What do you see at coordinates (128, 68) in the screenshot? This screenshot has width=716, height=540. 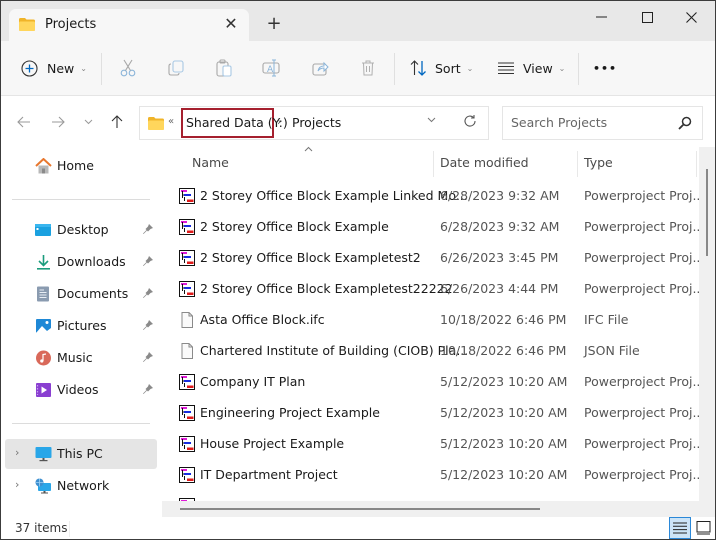 I see `cut-button` at bounding box center [128, 68].